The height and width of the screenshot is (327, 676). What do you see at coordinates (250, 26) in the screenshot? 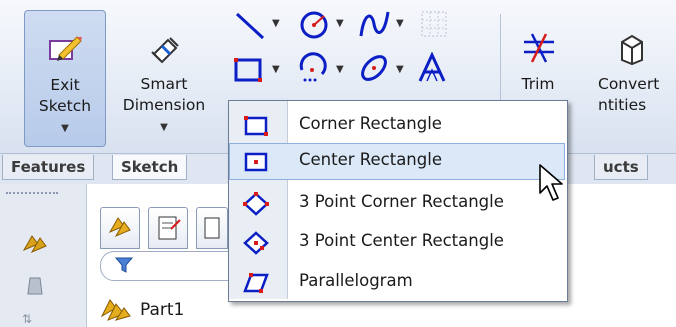
I see `line-tool-icon` at bounding box center [250, 26].